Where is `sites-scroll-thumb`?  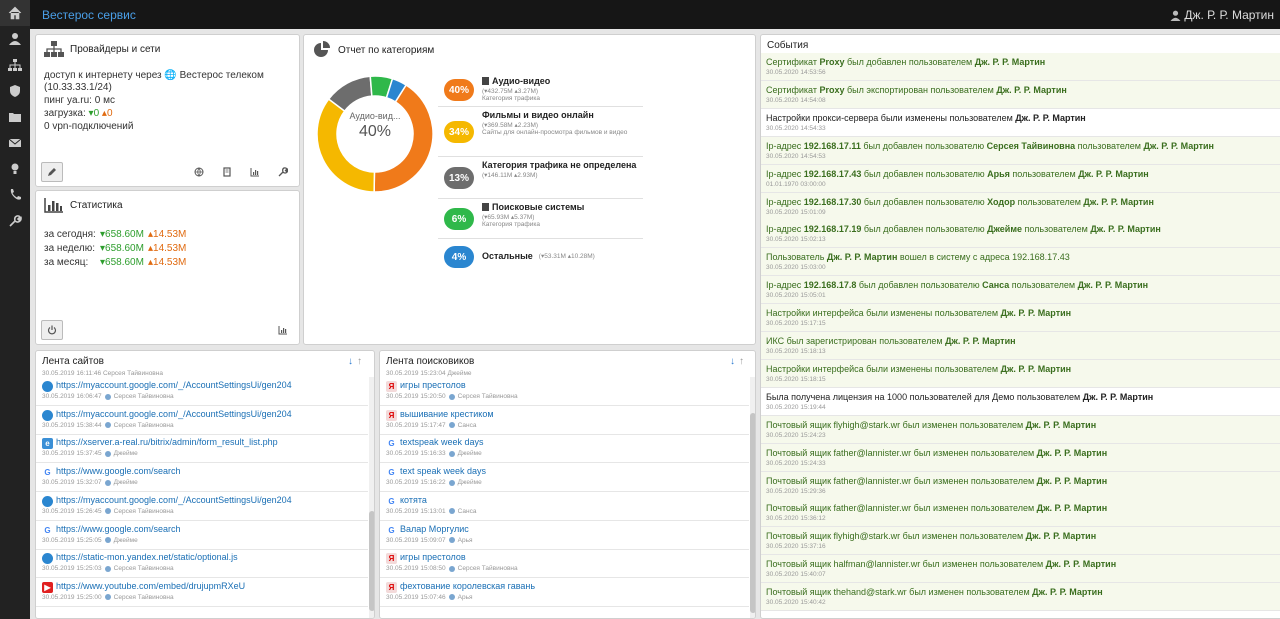
sites-scroll-thumb is located at coordinates (371, 561).